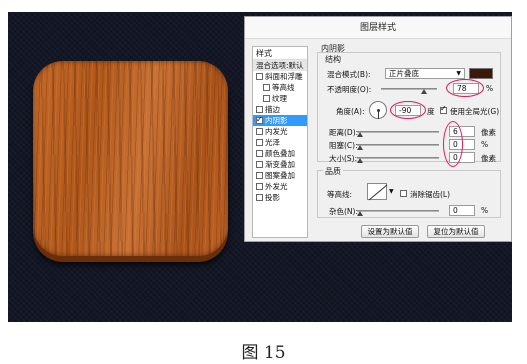 This screenshot has height=364, width=527. I want to click on style-item: 内发光, so click(280, 131).